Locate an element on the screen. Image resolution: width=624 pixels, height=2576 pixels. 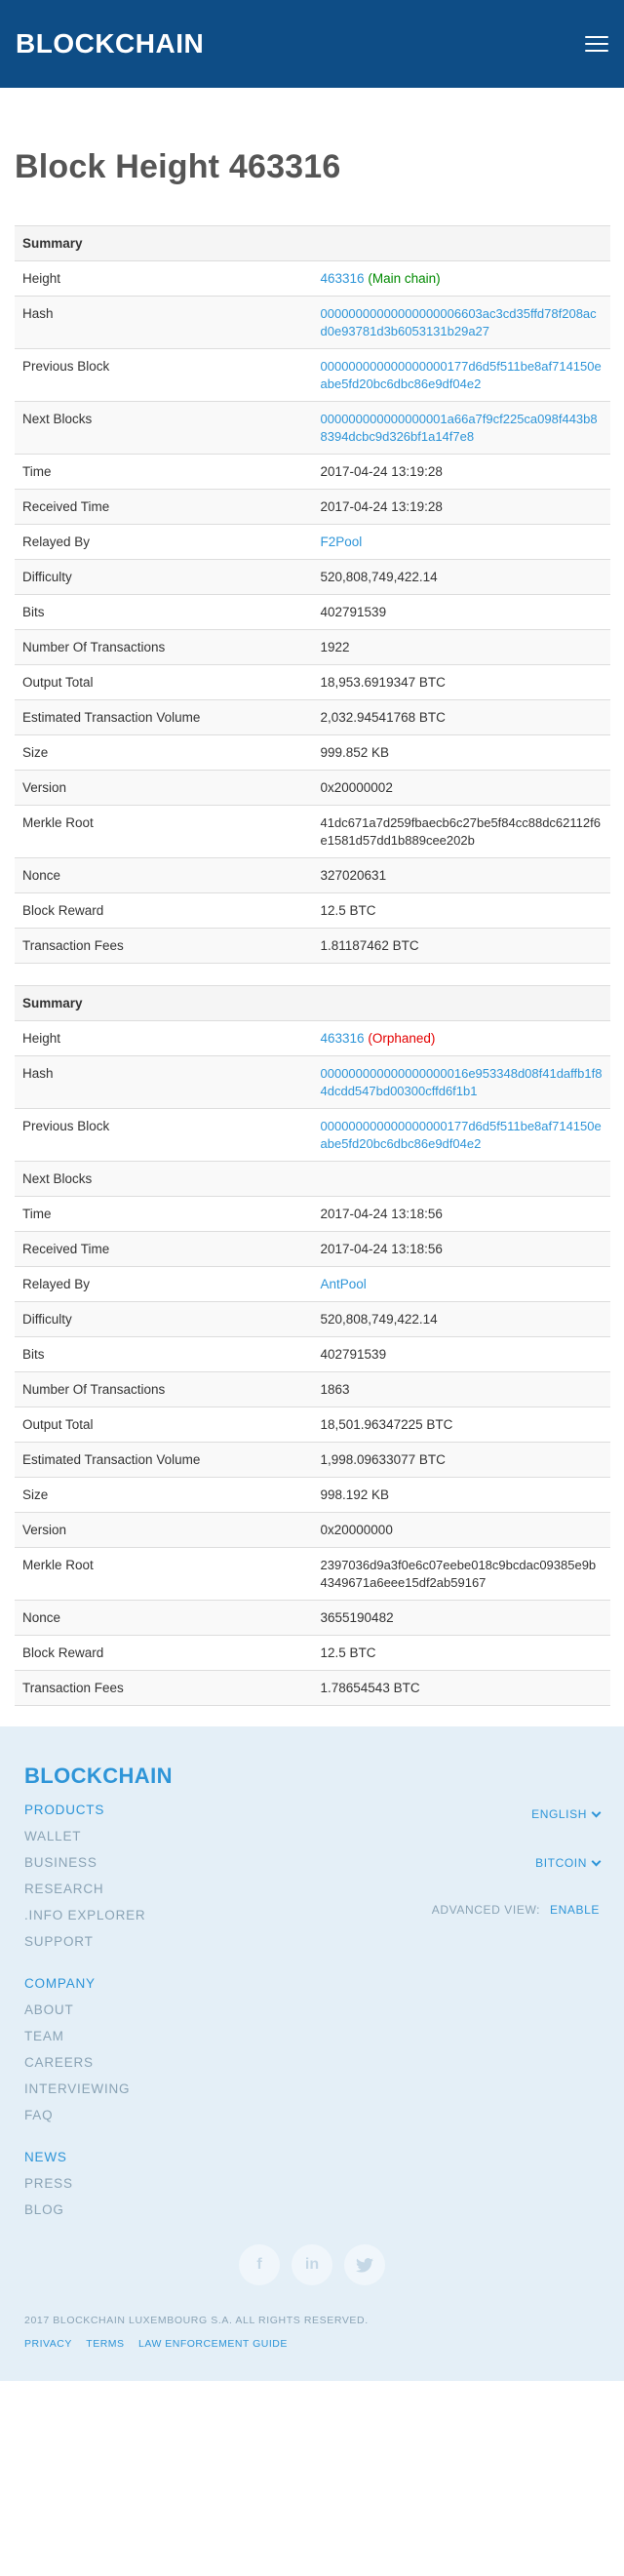
footer-link-terms: TERMS is located at coordinates (105, 2344).